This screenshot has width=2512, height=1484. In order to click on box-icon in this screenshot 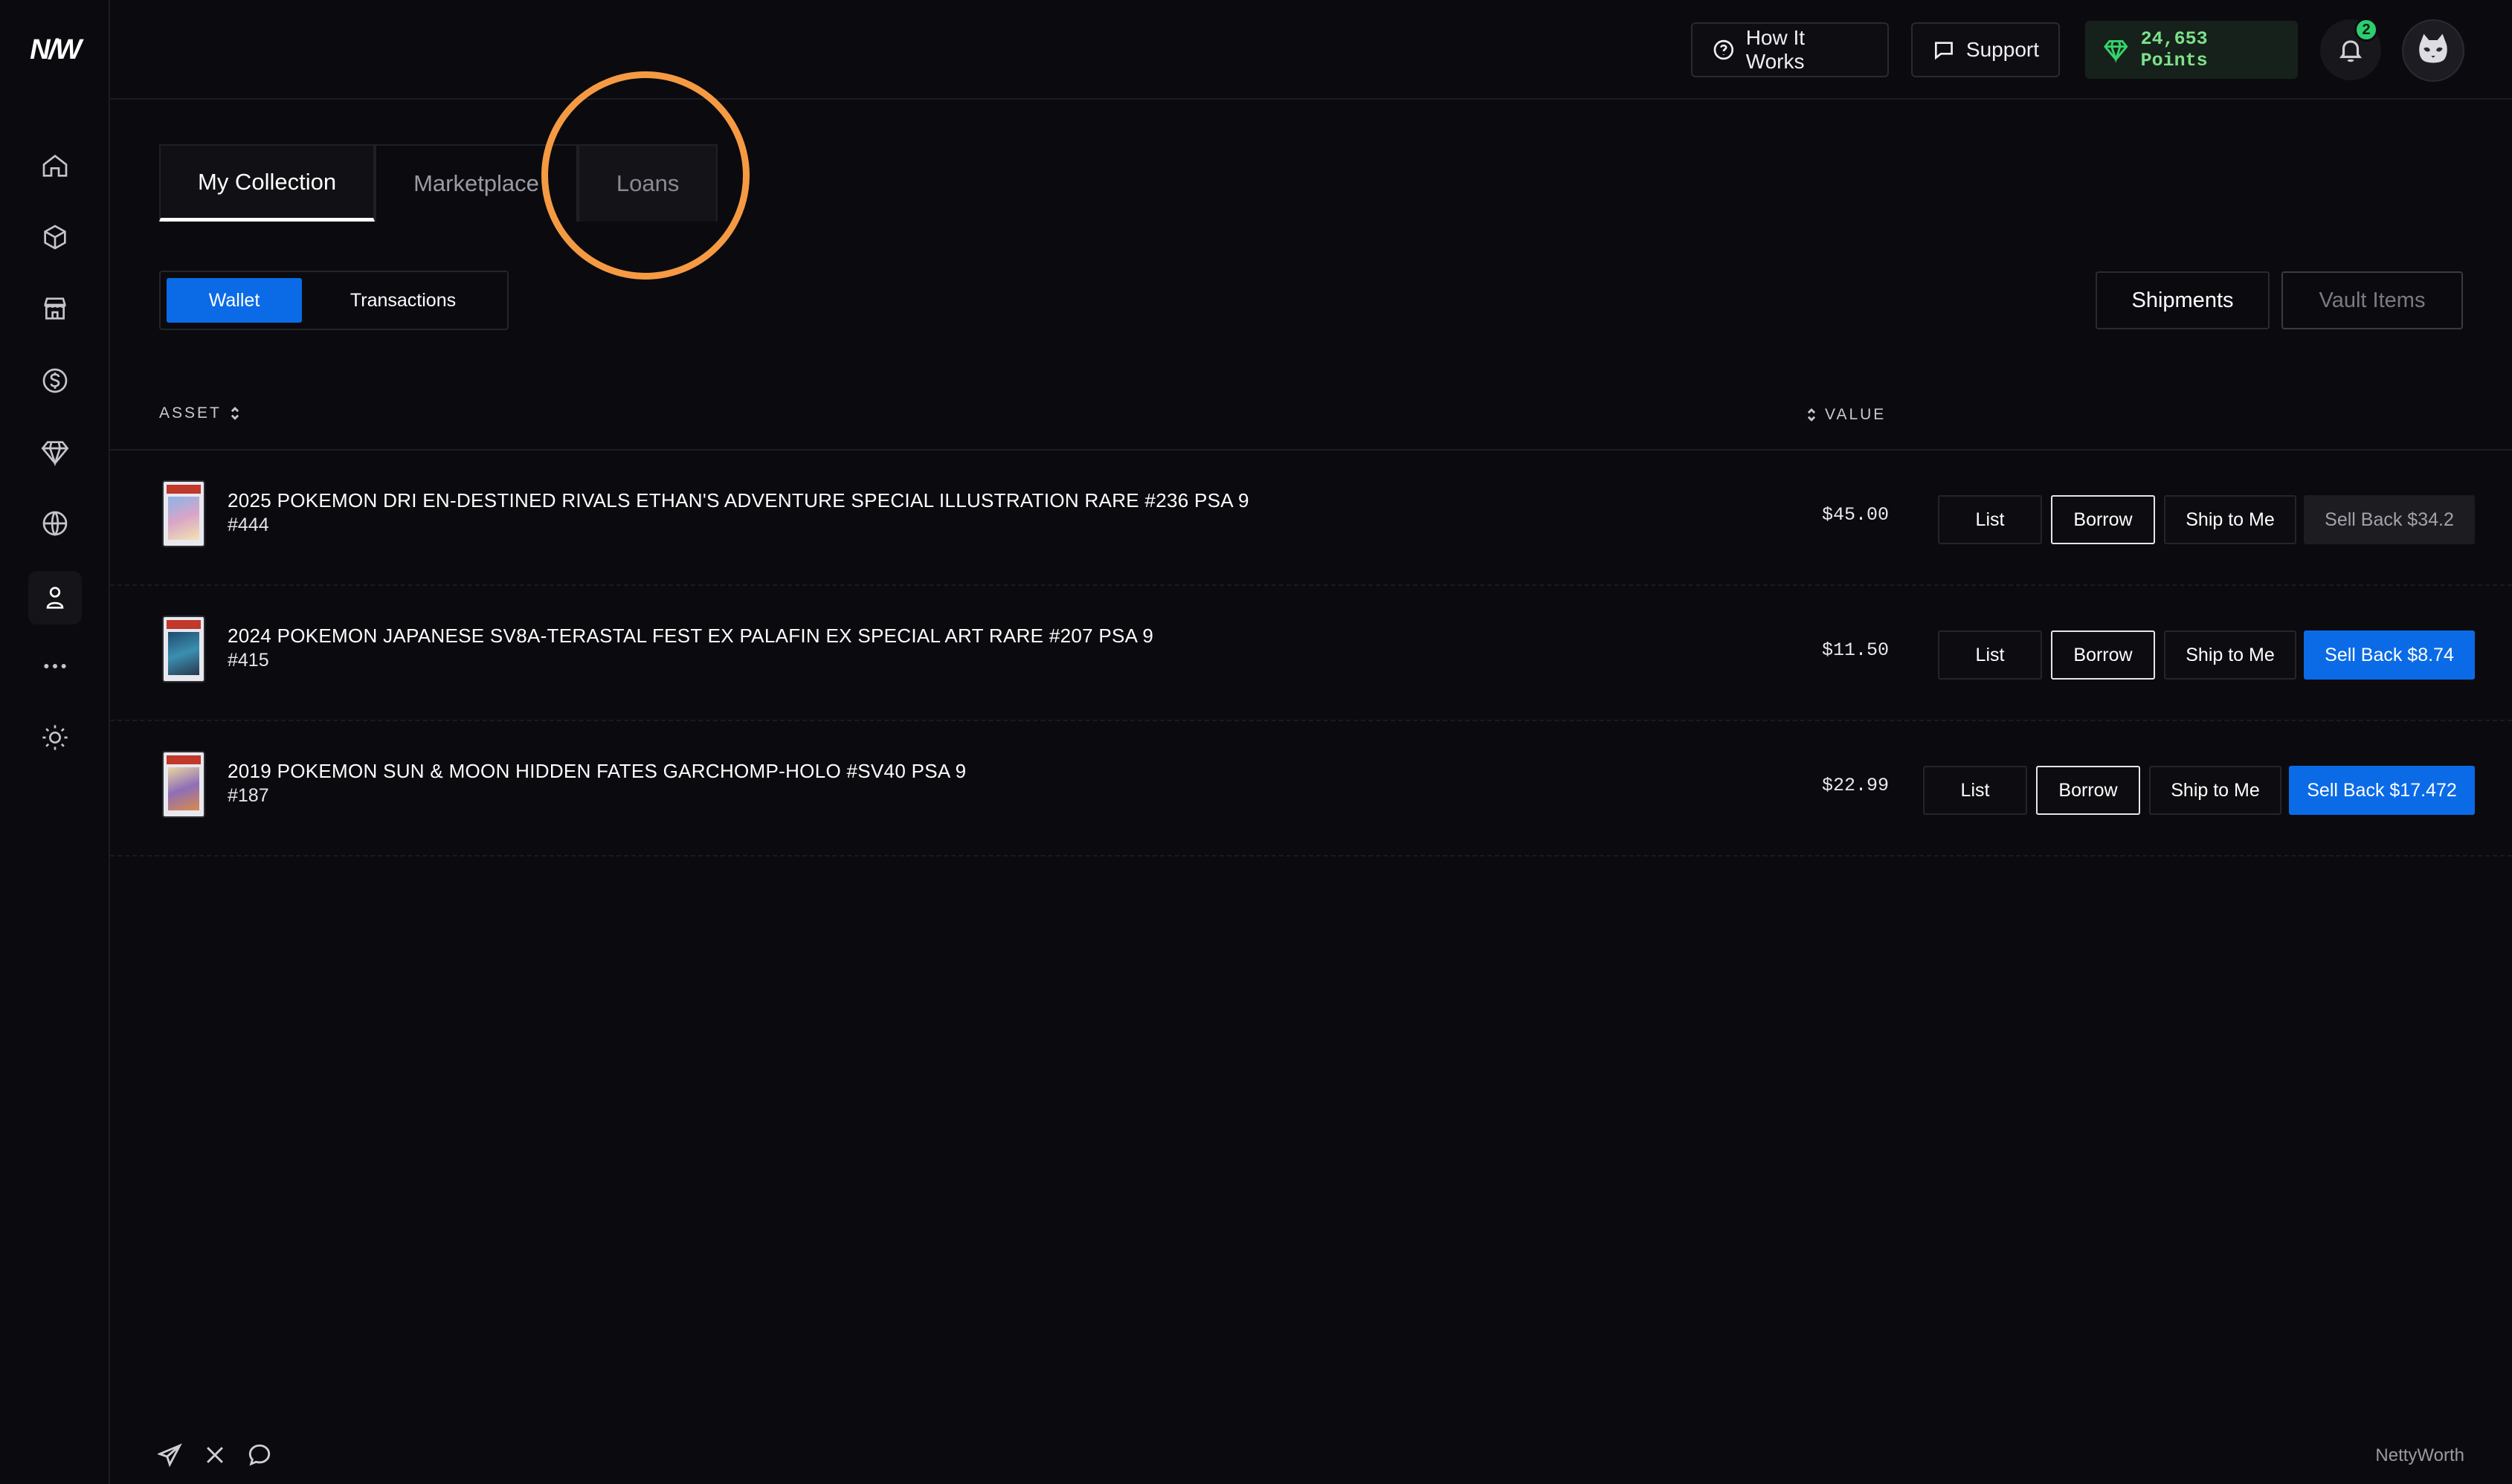, I will do `click(55, 237)`.